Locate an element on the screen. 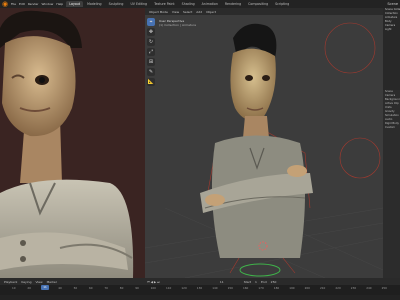  timeline-tick: 40 is located at coordinates (60, 288).